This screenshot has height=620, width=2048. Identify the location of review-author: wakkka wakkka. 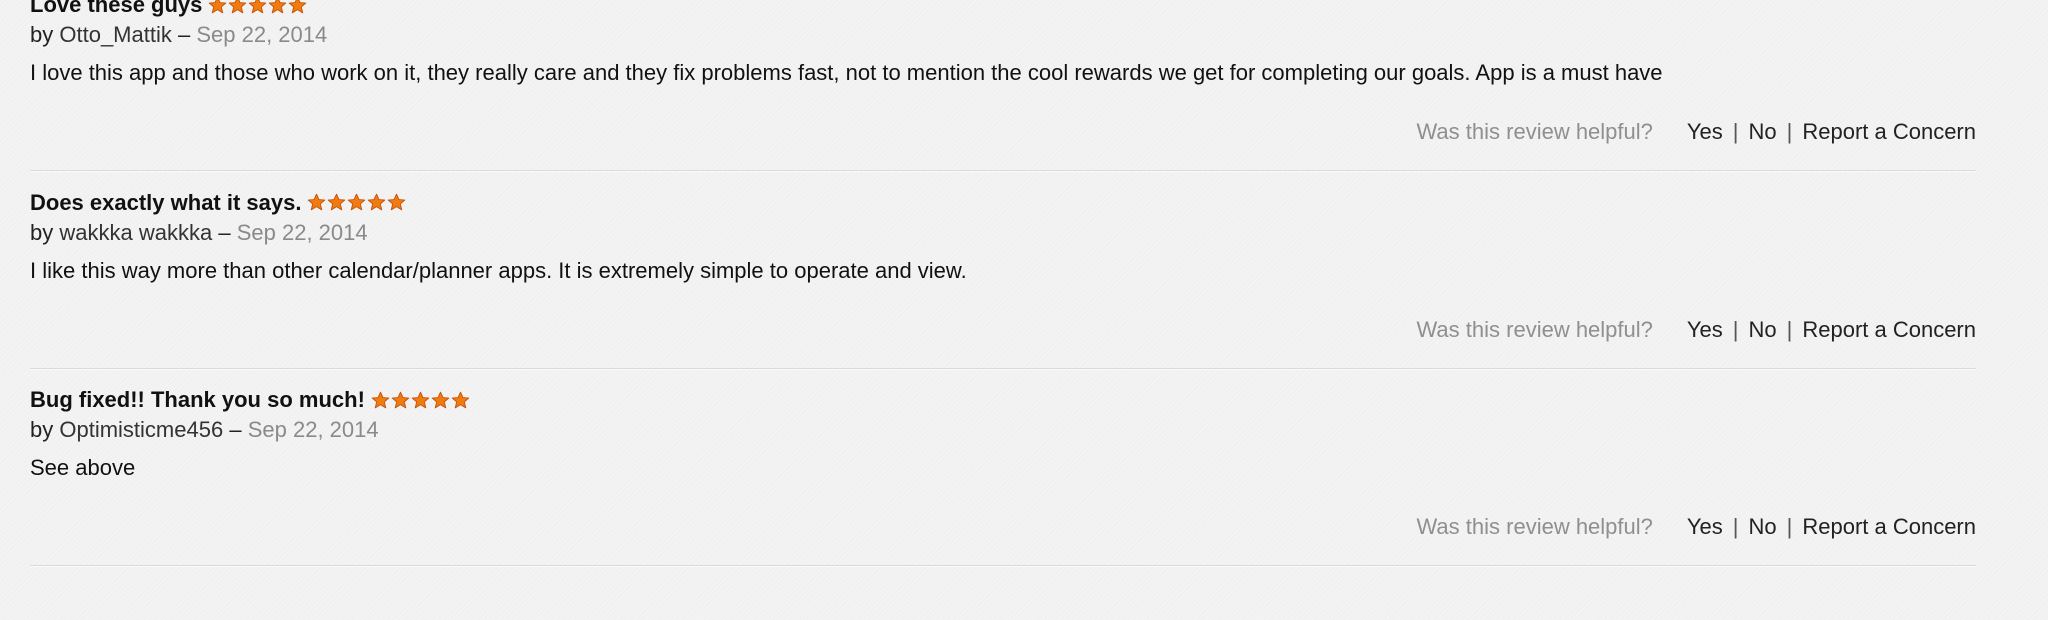
(136, 232).